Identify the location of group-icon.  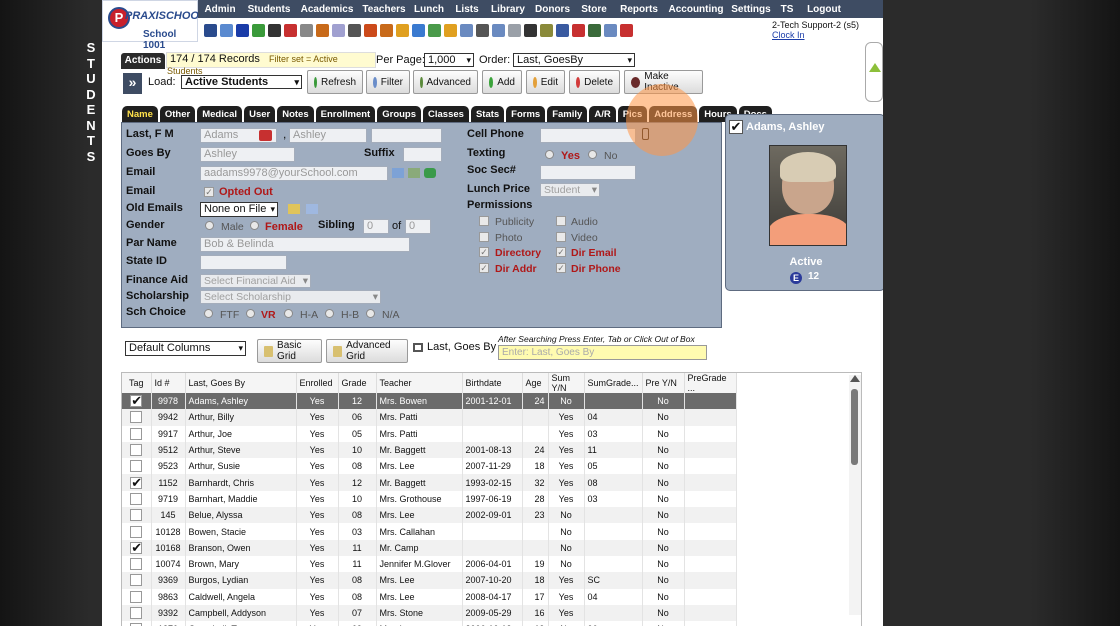
(466, 30).